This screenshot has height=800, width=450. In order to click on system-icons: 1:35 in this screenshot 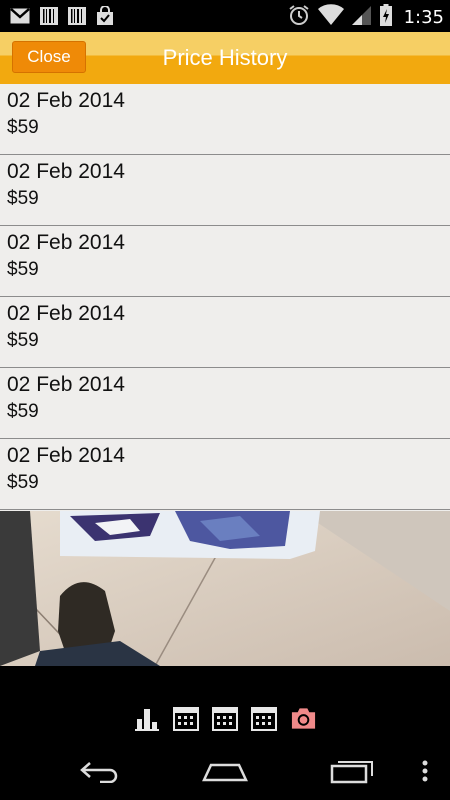, I will do `click(366, 17)`.